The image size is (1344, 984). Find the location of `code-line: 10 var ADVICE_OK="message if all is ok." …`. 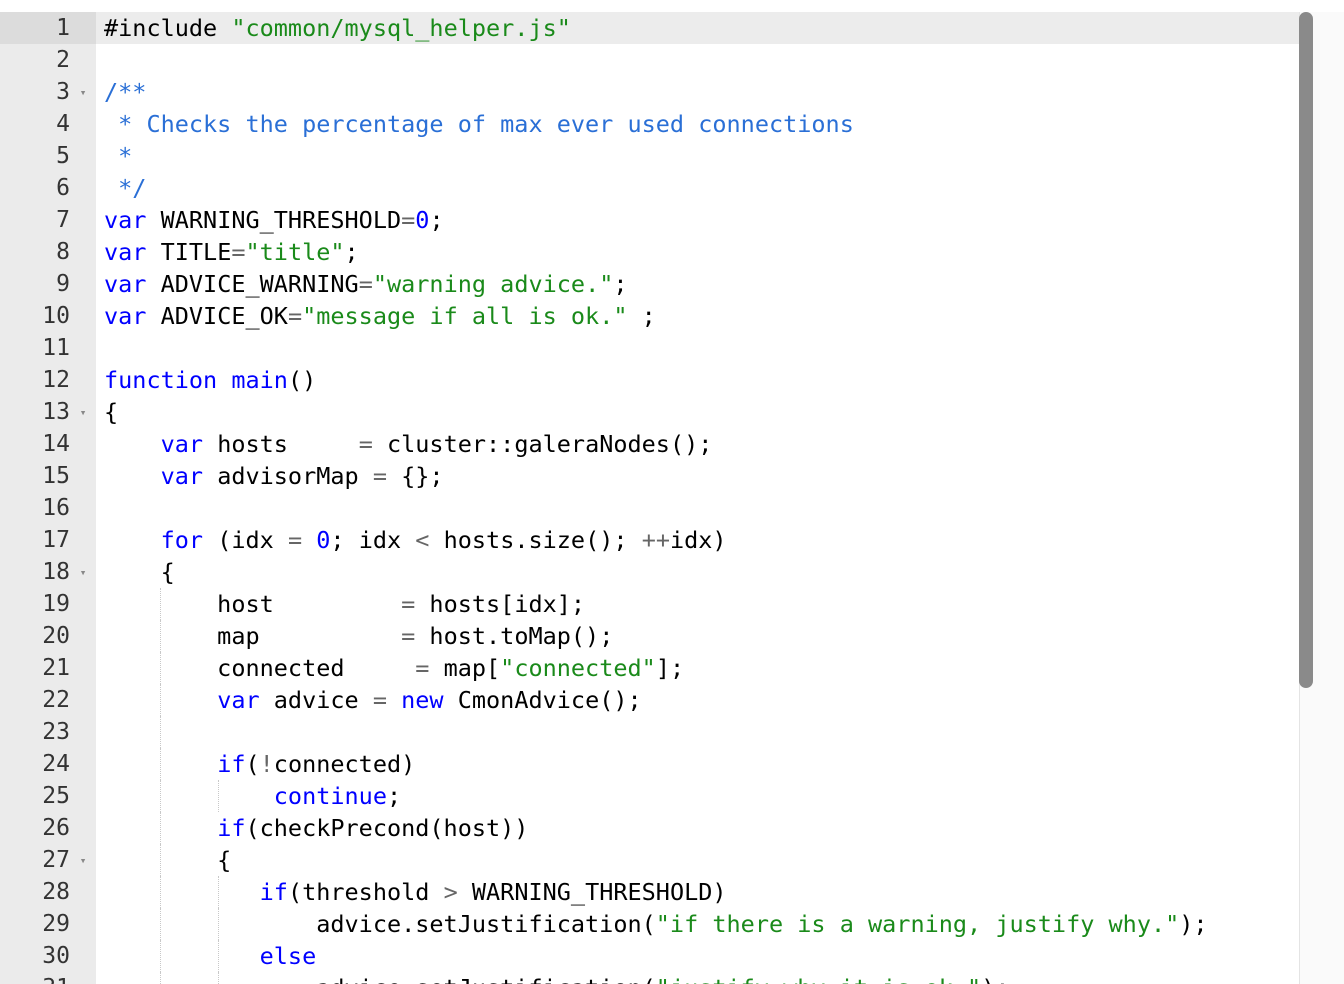

code-line: 10 var ADVICE_OK="message if all is ok." … is located at coordinates (650, 316).